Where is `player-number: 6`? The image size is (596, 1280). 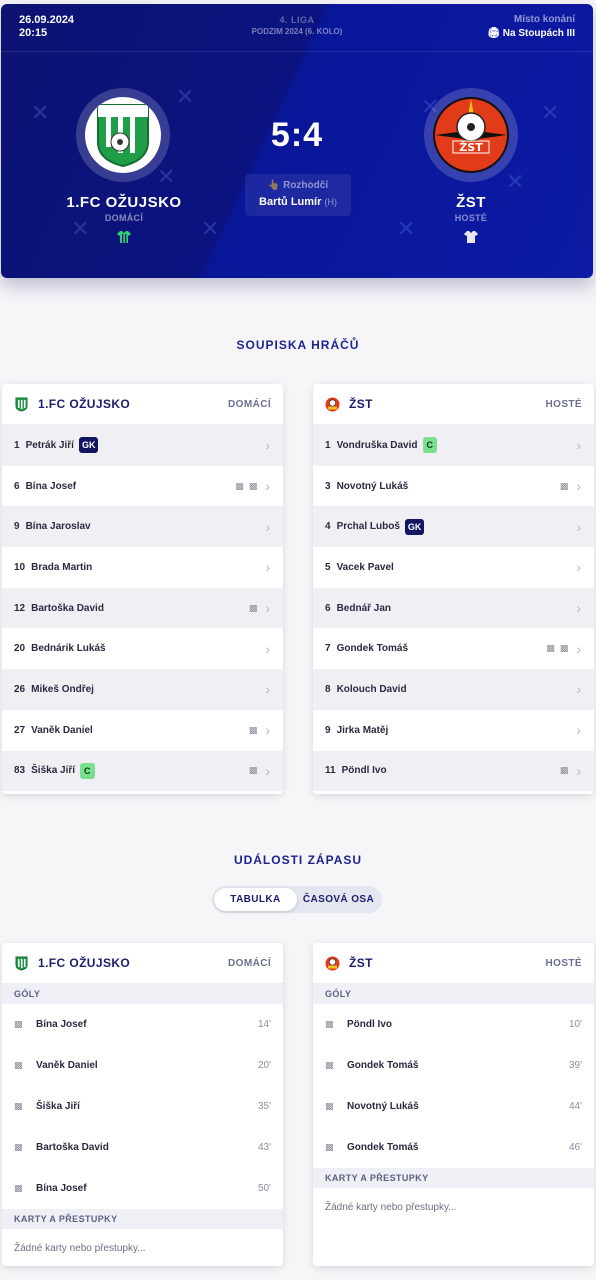 player-number: 6 is located at coordinates (17, 486).